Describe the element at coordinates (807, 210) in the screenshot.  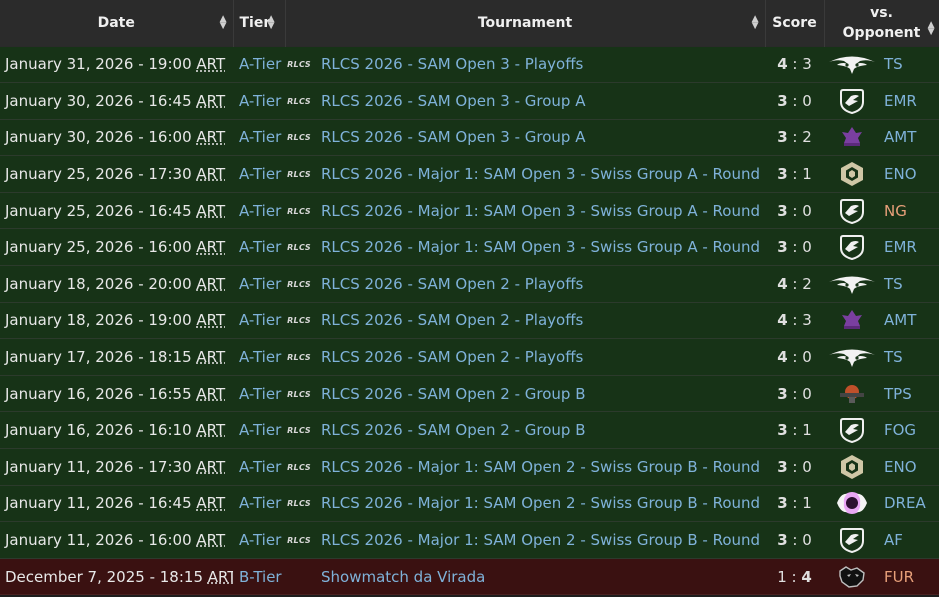
I see `score-opponent: 0` at that location.